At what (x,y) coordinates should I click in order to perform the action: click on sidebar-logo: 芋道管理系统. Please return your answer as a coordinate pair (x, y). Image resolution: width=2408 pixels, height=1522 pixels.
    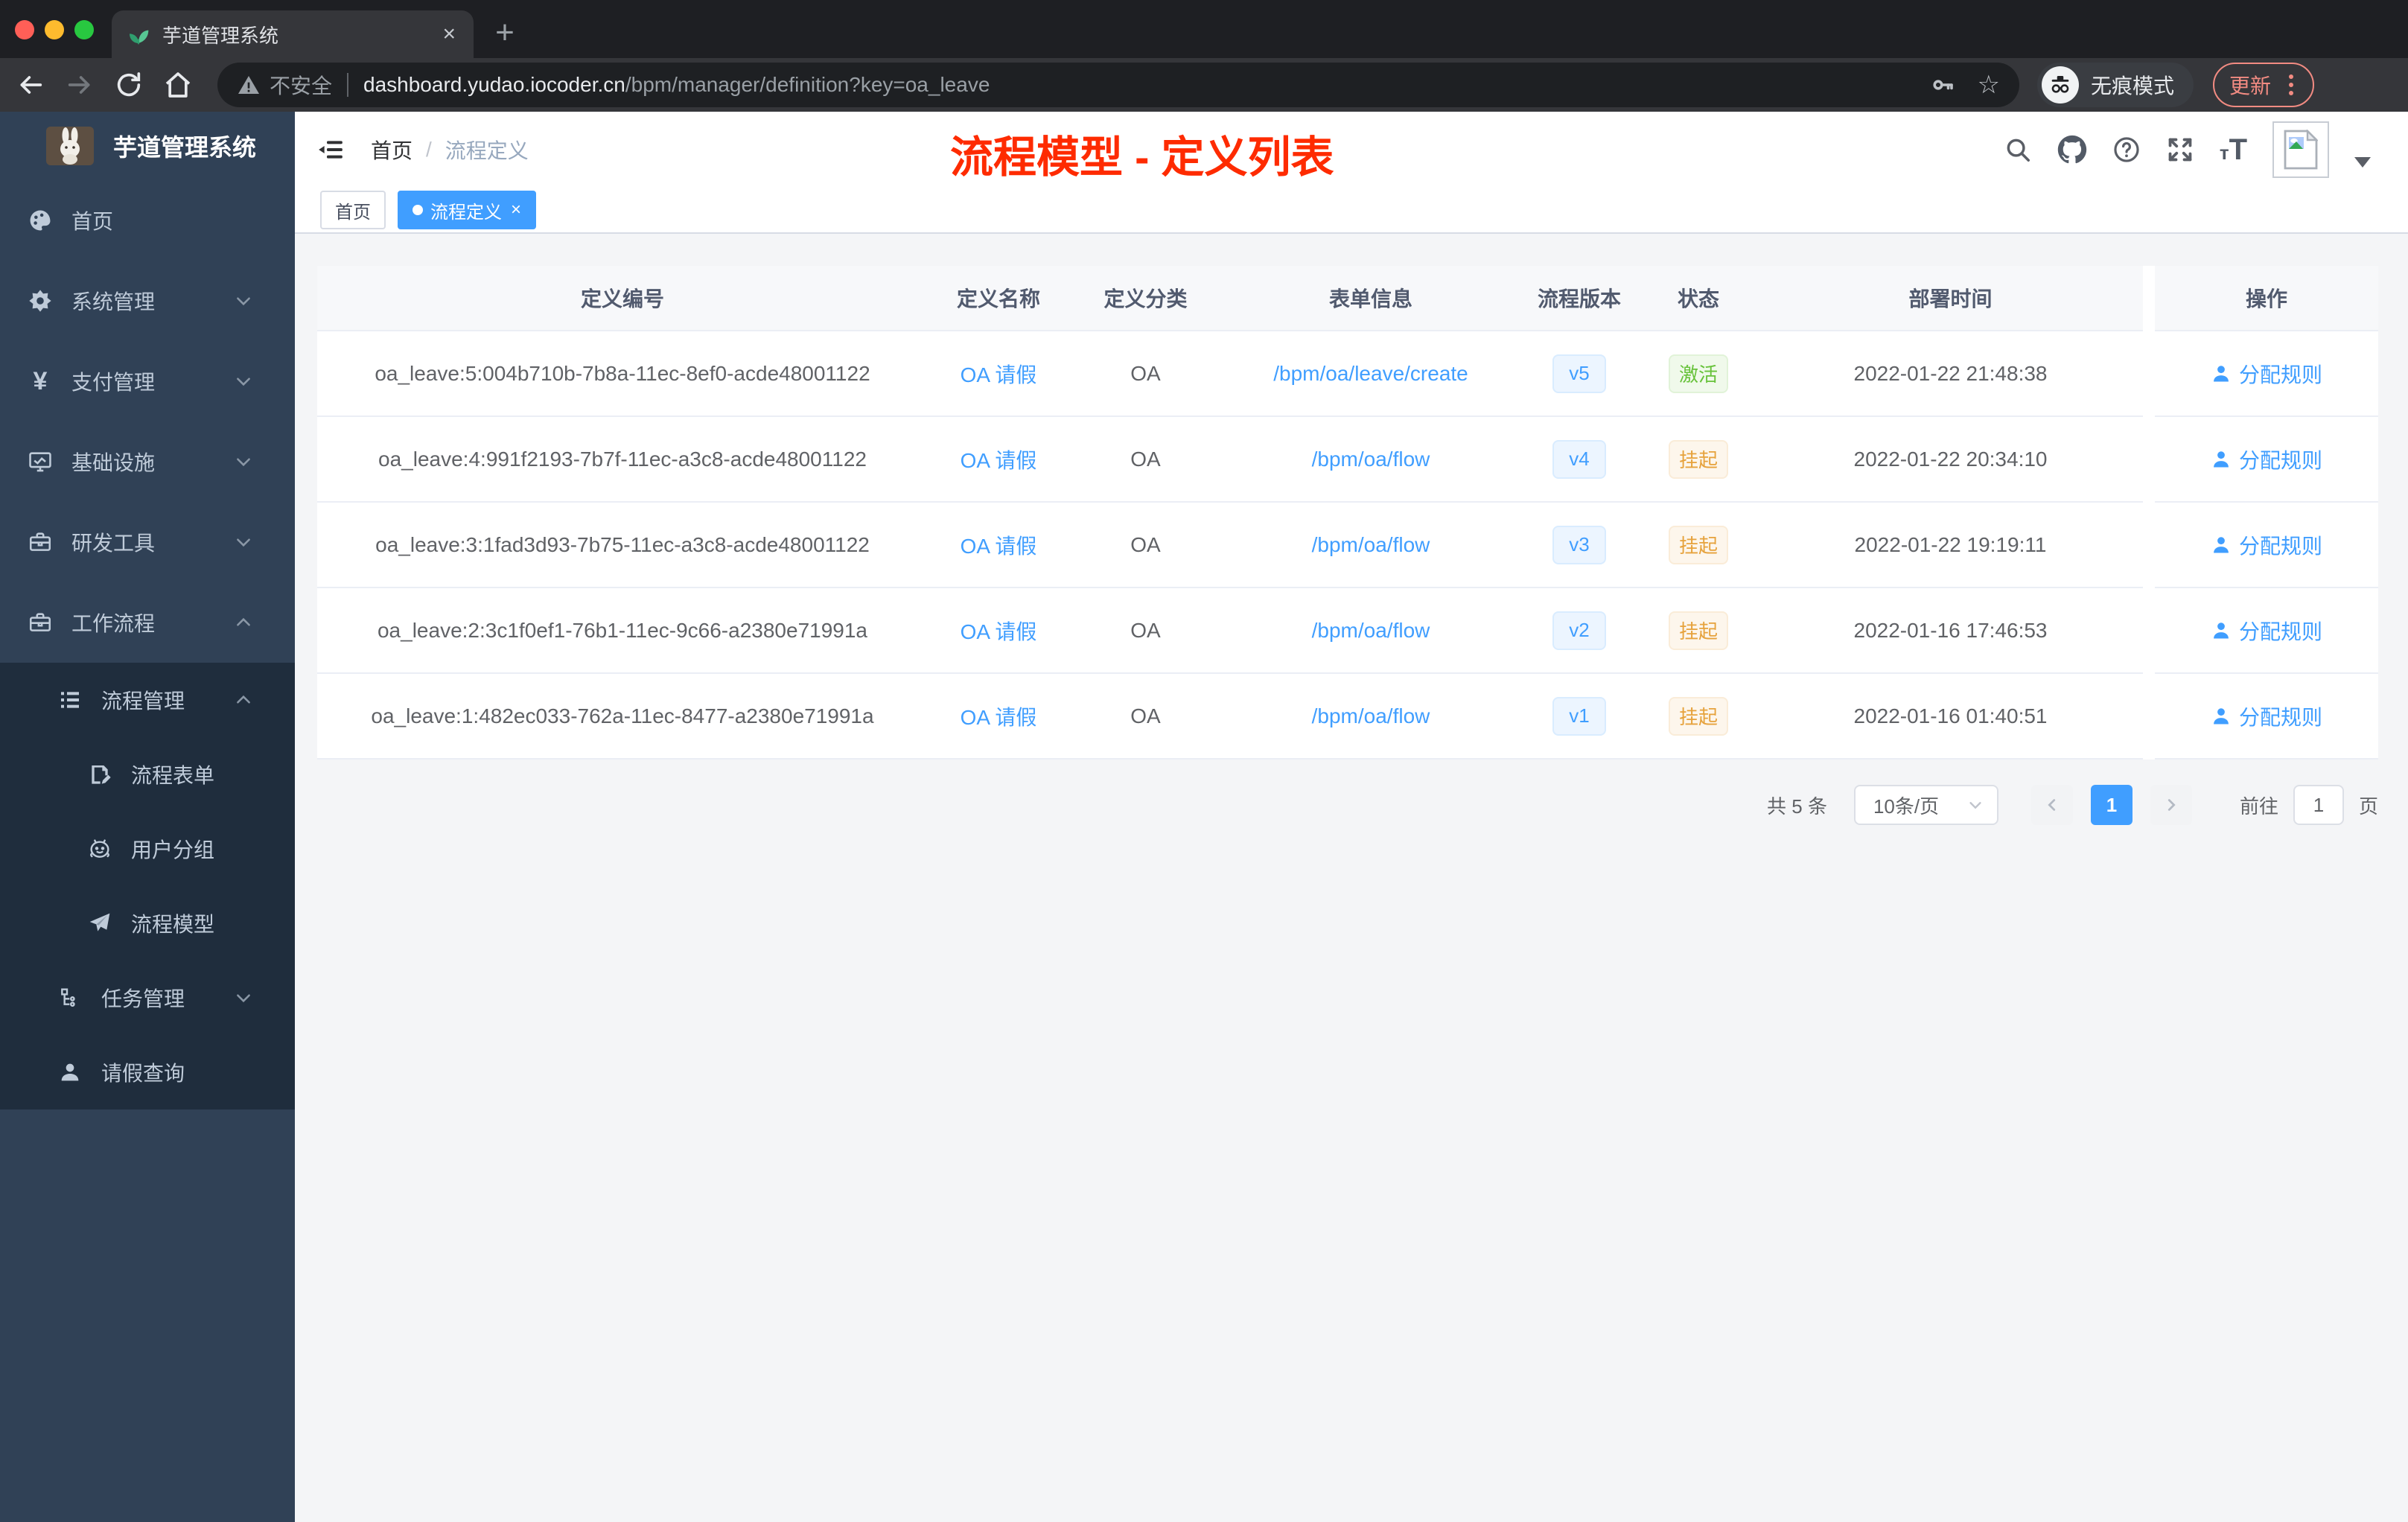
    Looking at the image, I should click on (147, 146).